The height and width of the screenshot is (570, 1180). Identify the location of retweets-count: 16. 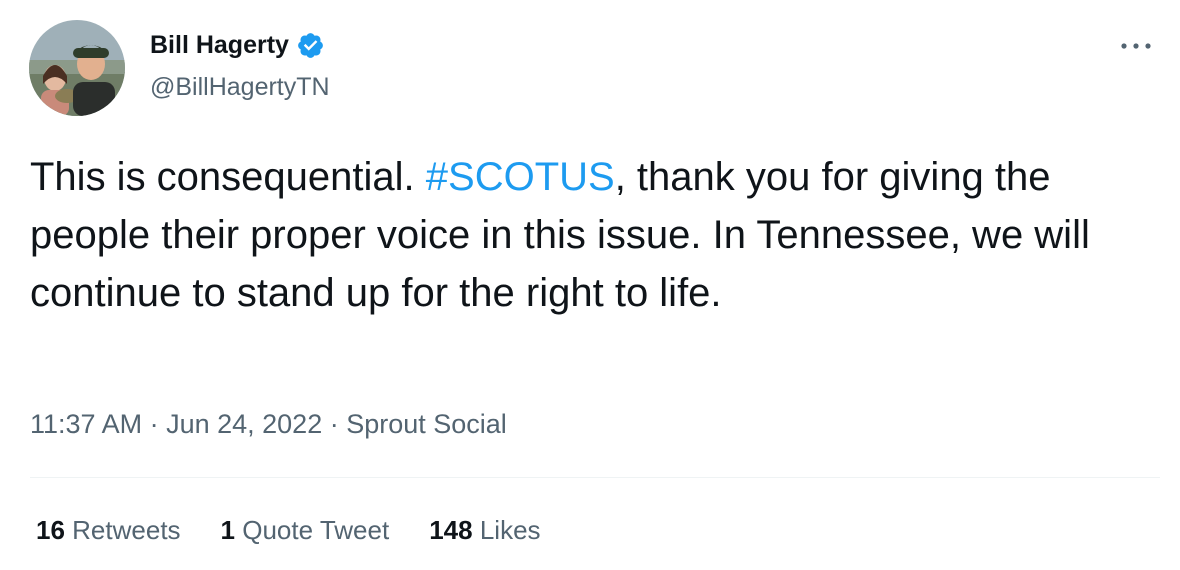
(50, 530).